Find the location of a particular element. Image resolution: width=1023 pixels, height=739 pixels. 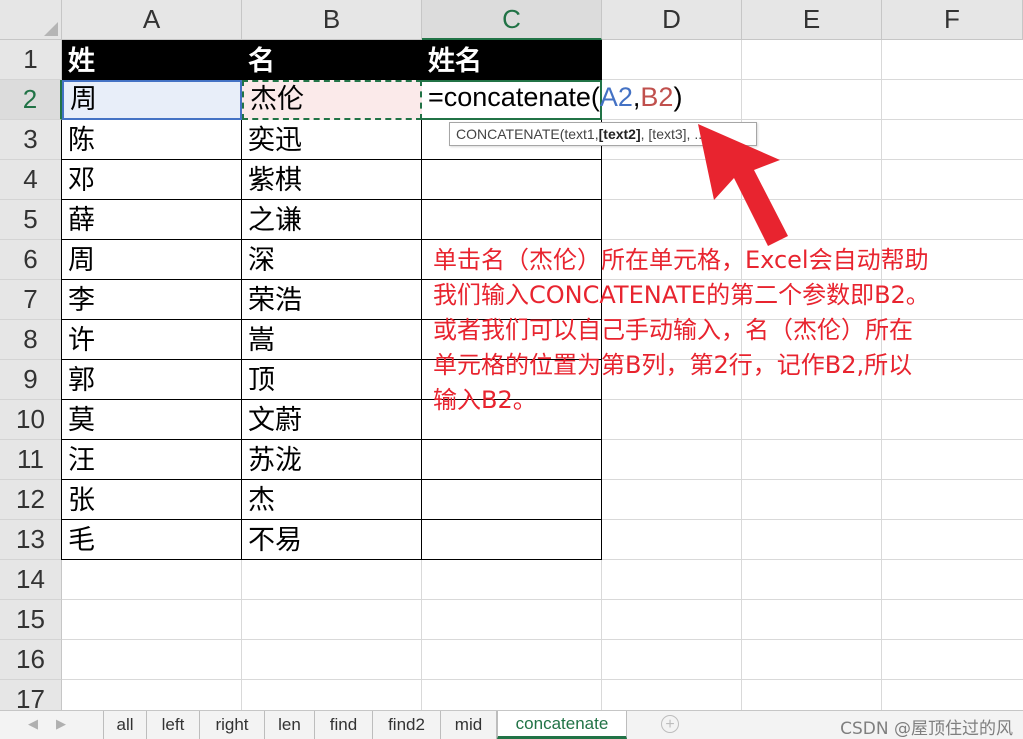

cell-b13: 不易 is located at coordinates (332, 540).